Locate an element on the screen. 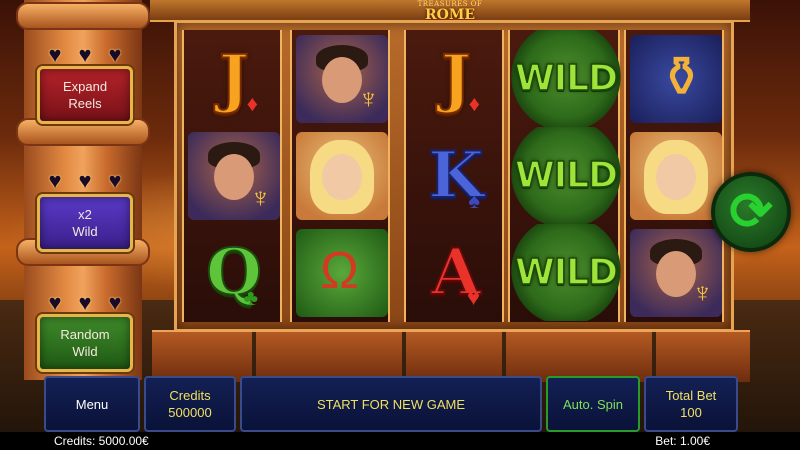  feature-label-line1: Random is located at coordinates (85, 334).